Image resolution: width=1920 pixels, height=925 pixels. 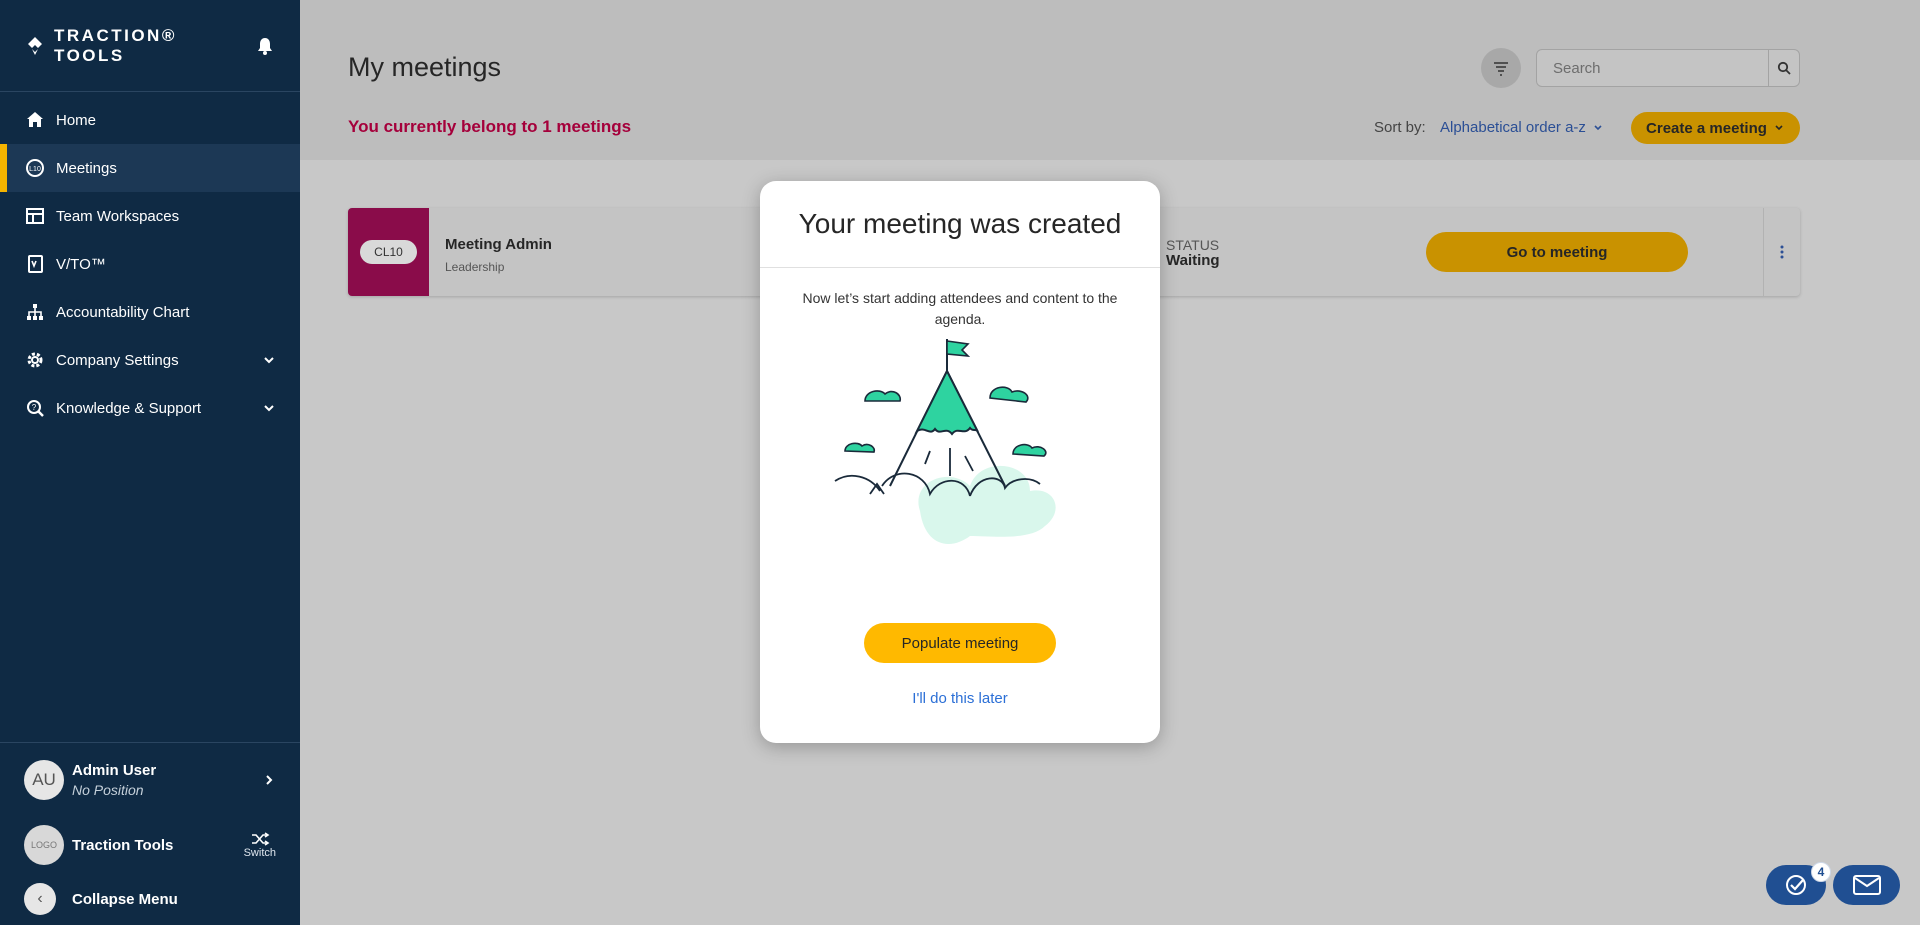 I want to click on sidebar-item-label: Home, so click(x=76, y=120).